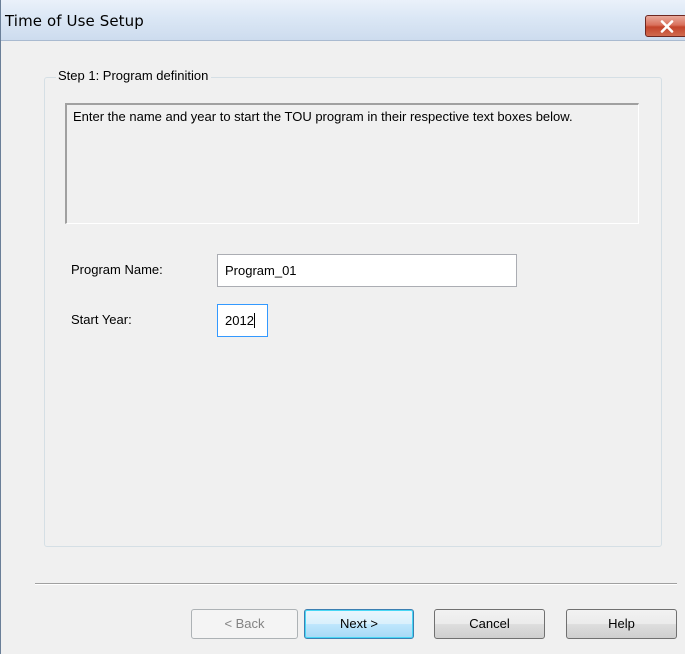  I want to click on start-year-value: 2012, so click(239, 320).